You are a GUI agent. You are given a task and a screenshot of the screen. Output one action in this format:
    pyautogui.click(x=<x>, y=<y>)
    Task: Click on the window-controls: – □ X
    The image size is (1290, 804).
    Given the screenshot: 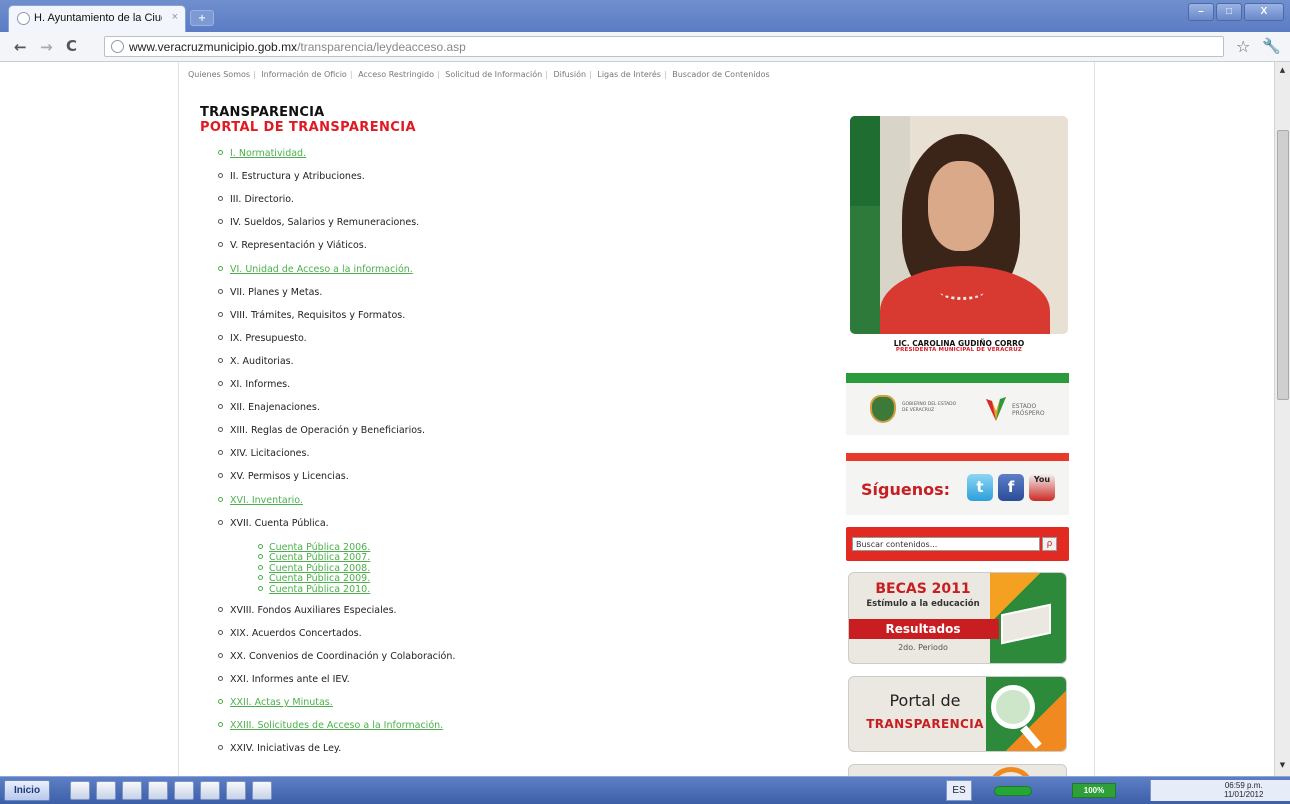 What is the action you would take?
    pyautogui.click(x=1236, y=12)
    